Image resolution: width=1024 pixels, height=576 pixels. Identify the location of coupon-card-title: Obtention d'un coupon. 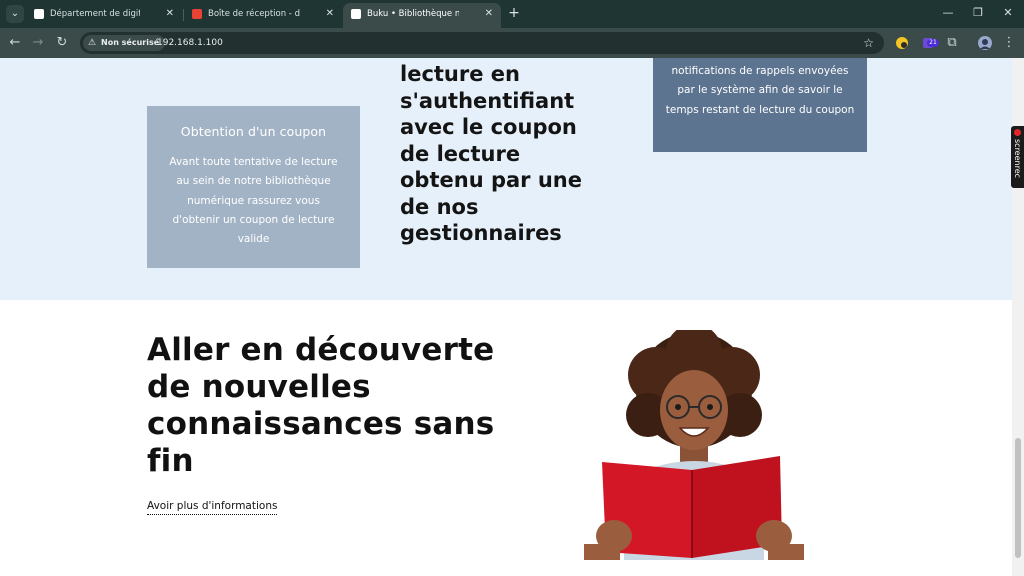
(253, 131).